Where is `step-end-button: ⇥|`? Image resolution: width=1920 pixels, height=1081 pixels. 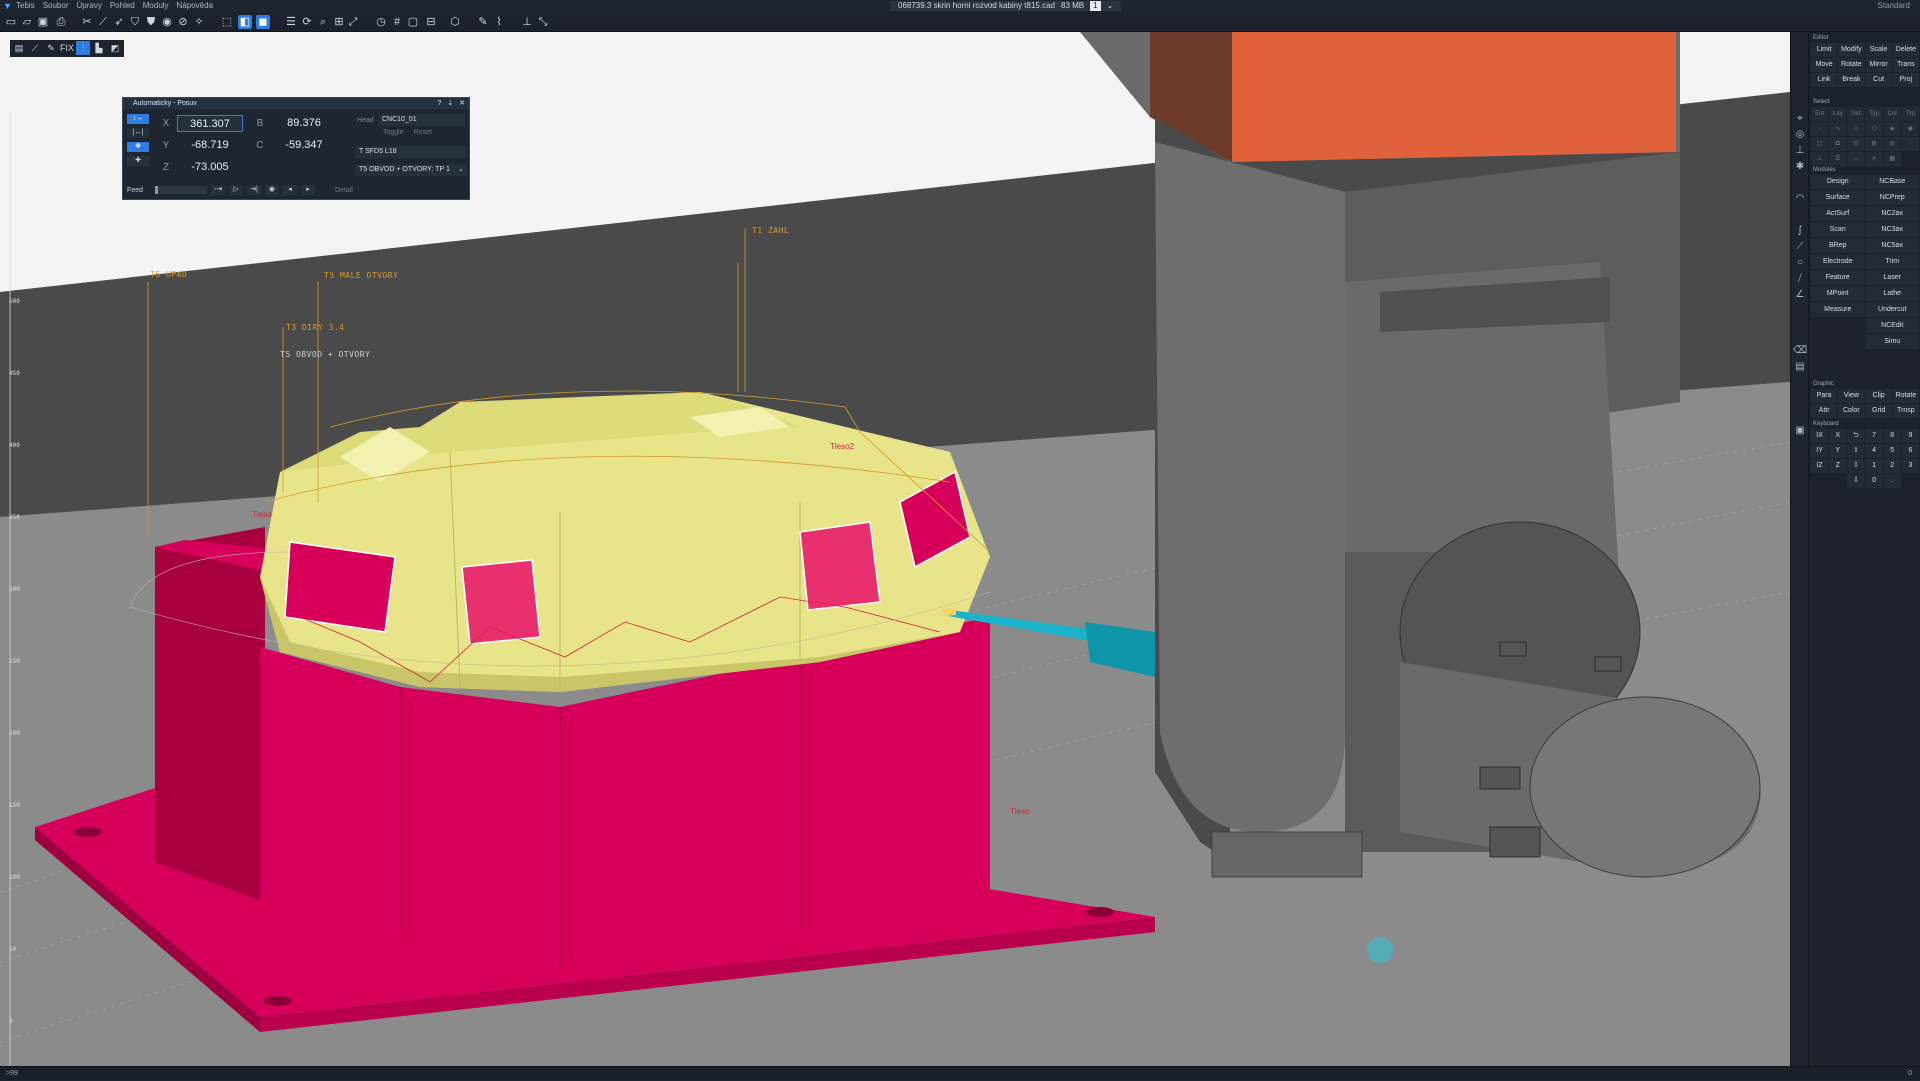
step-end-button: ⇥| is located at coordinates (253, 190).